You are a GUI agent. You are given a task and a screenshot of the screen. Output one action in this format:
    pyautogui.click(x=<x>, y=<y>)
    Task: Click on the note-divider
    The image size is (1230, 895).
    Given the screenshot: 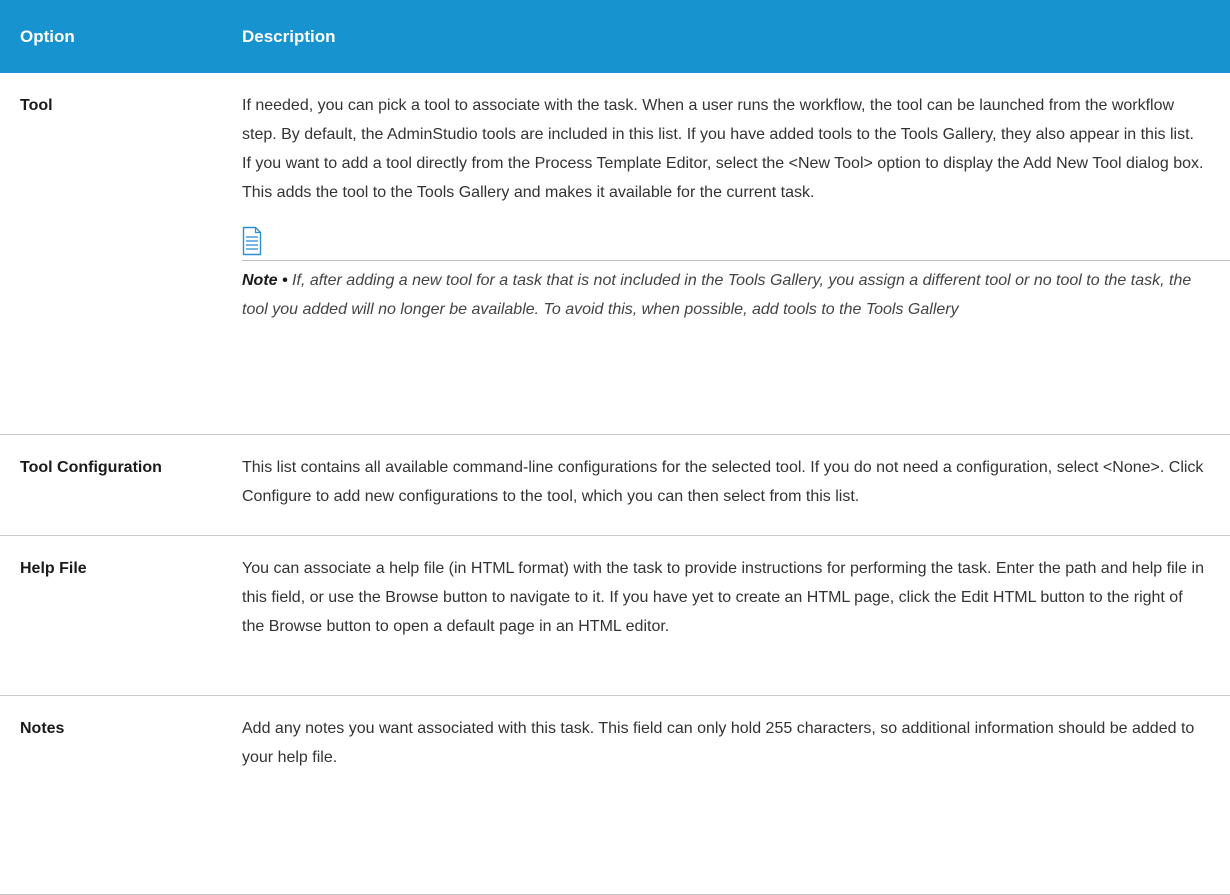 What is the action you would take?
    pyautogui.click(x=736, y=260)
    